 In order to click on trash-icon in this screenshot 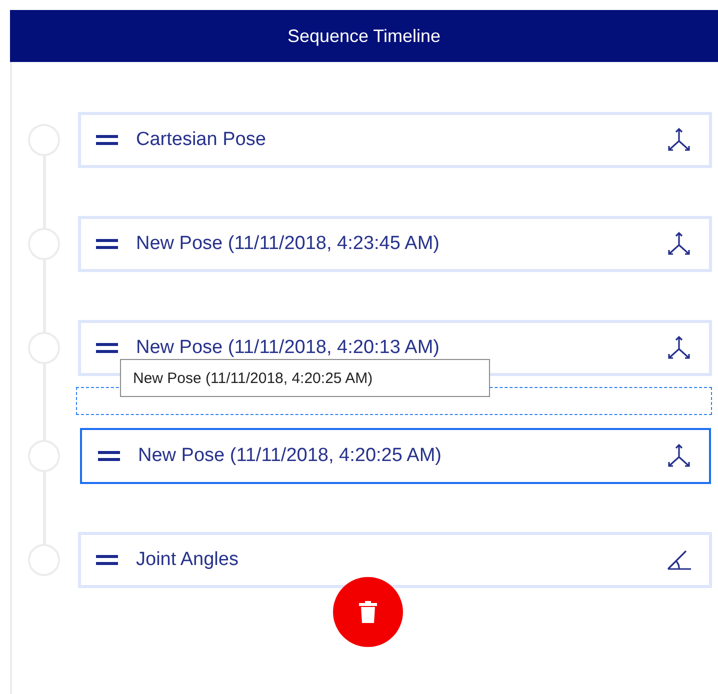, I will do `click(368, 612)`.